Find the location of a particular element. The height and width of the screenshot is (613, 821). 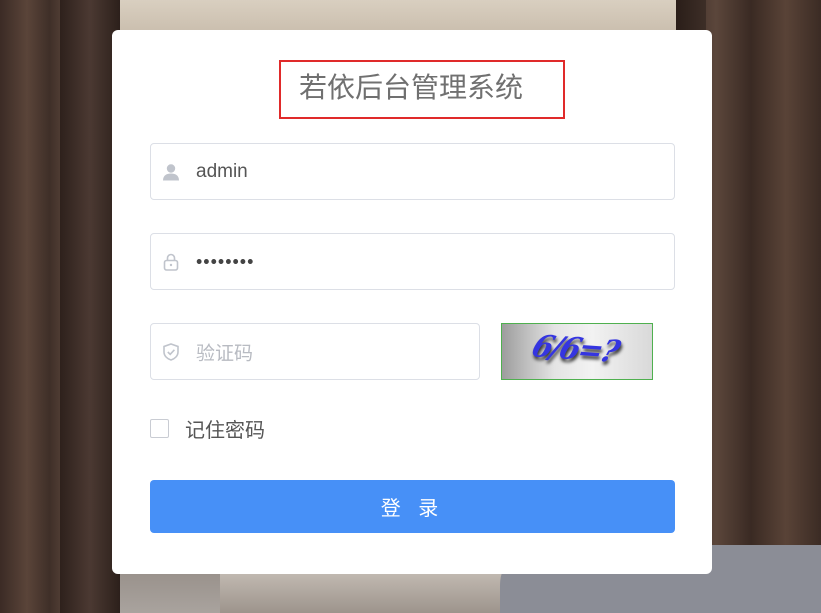

captcha-field: 验证码 is located at coordinates (315, 351).